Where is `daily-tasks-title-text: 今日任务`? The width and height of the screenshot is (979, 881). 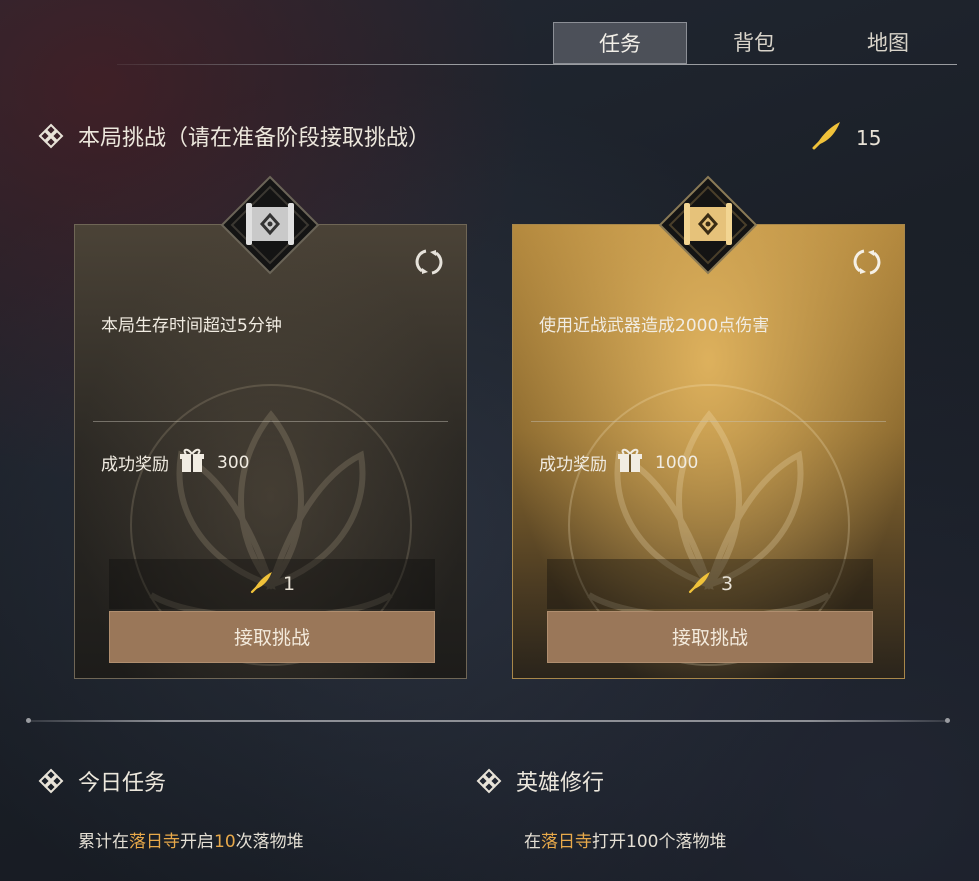 daily-tasks-title-text: 今日任务 is located at coordinates (122, 783).